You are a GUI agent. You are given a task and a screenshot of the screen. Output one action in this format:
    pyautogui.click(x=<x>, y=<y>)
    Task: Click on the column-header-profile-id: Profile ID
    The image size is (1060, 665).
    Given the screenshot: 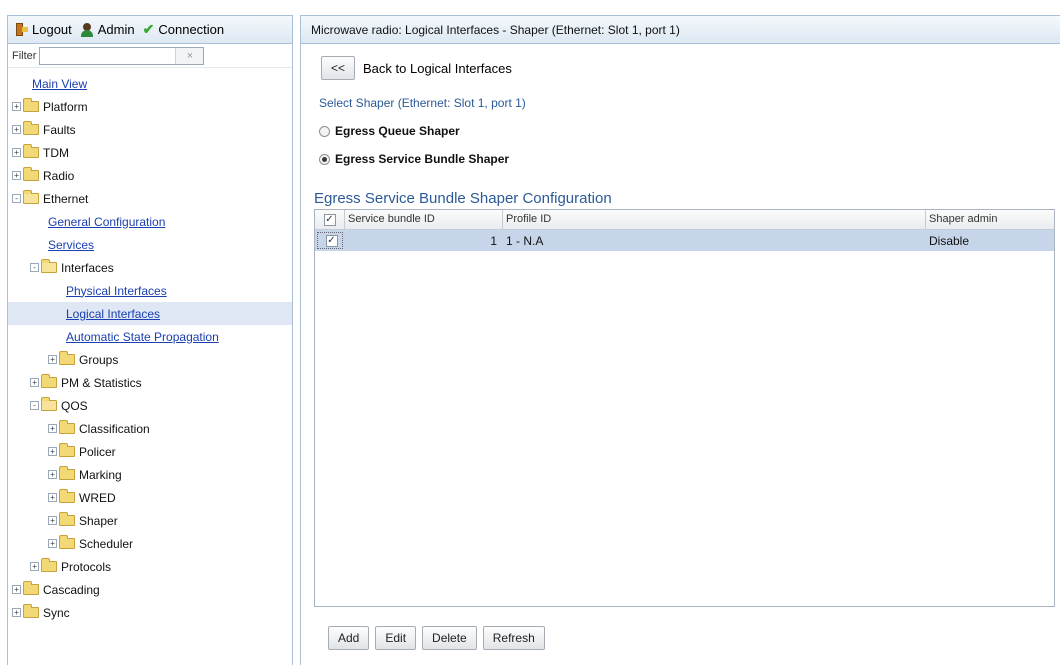 What is the action you would take?
    pyautogui.click(x=714, y=219)
    